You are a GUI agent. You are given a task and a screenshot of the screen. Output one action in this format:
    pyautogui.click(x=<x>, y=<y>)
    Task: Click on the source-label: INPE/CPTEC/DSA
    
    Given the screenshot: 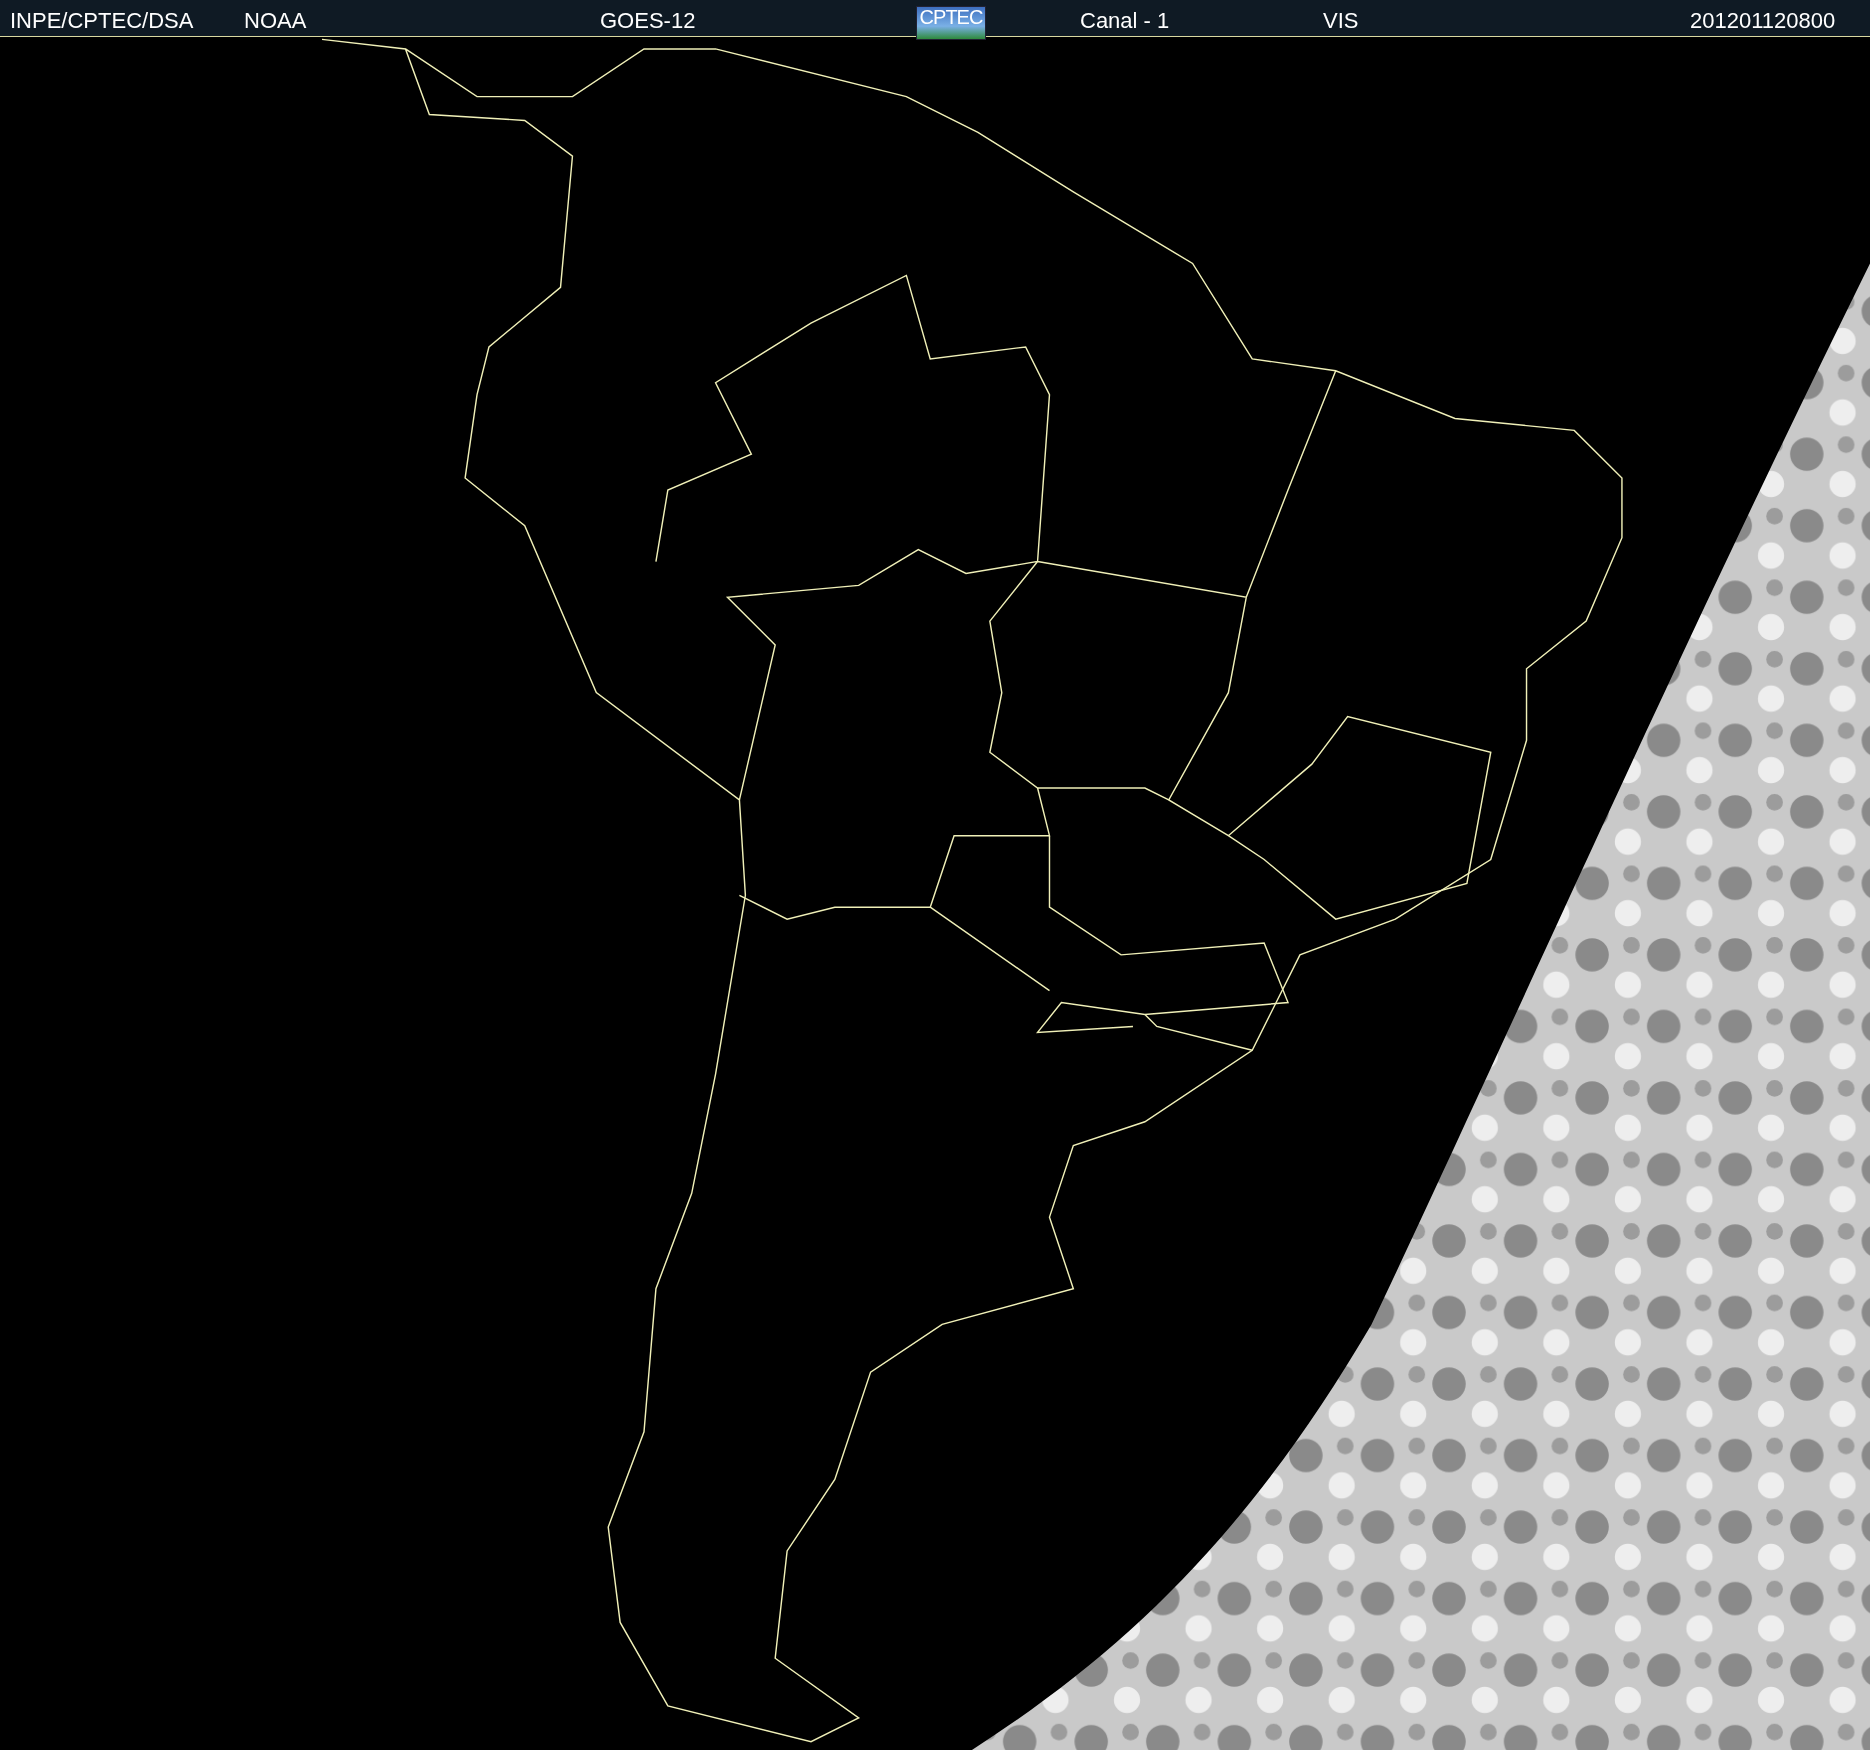 What is the action you would take?
    pyautogui.click(x=102, y=20)
    